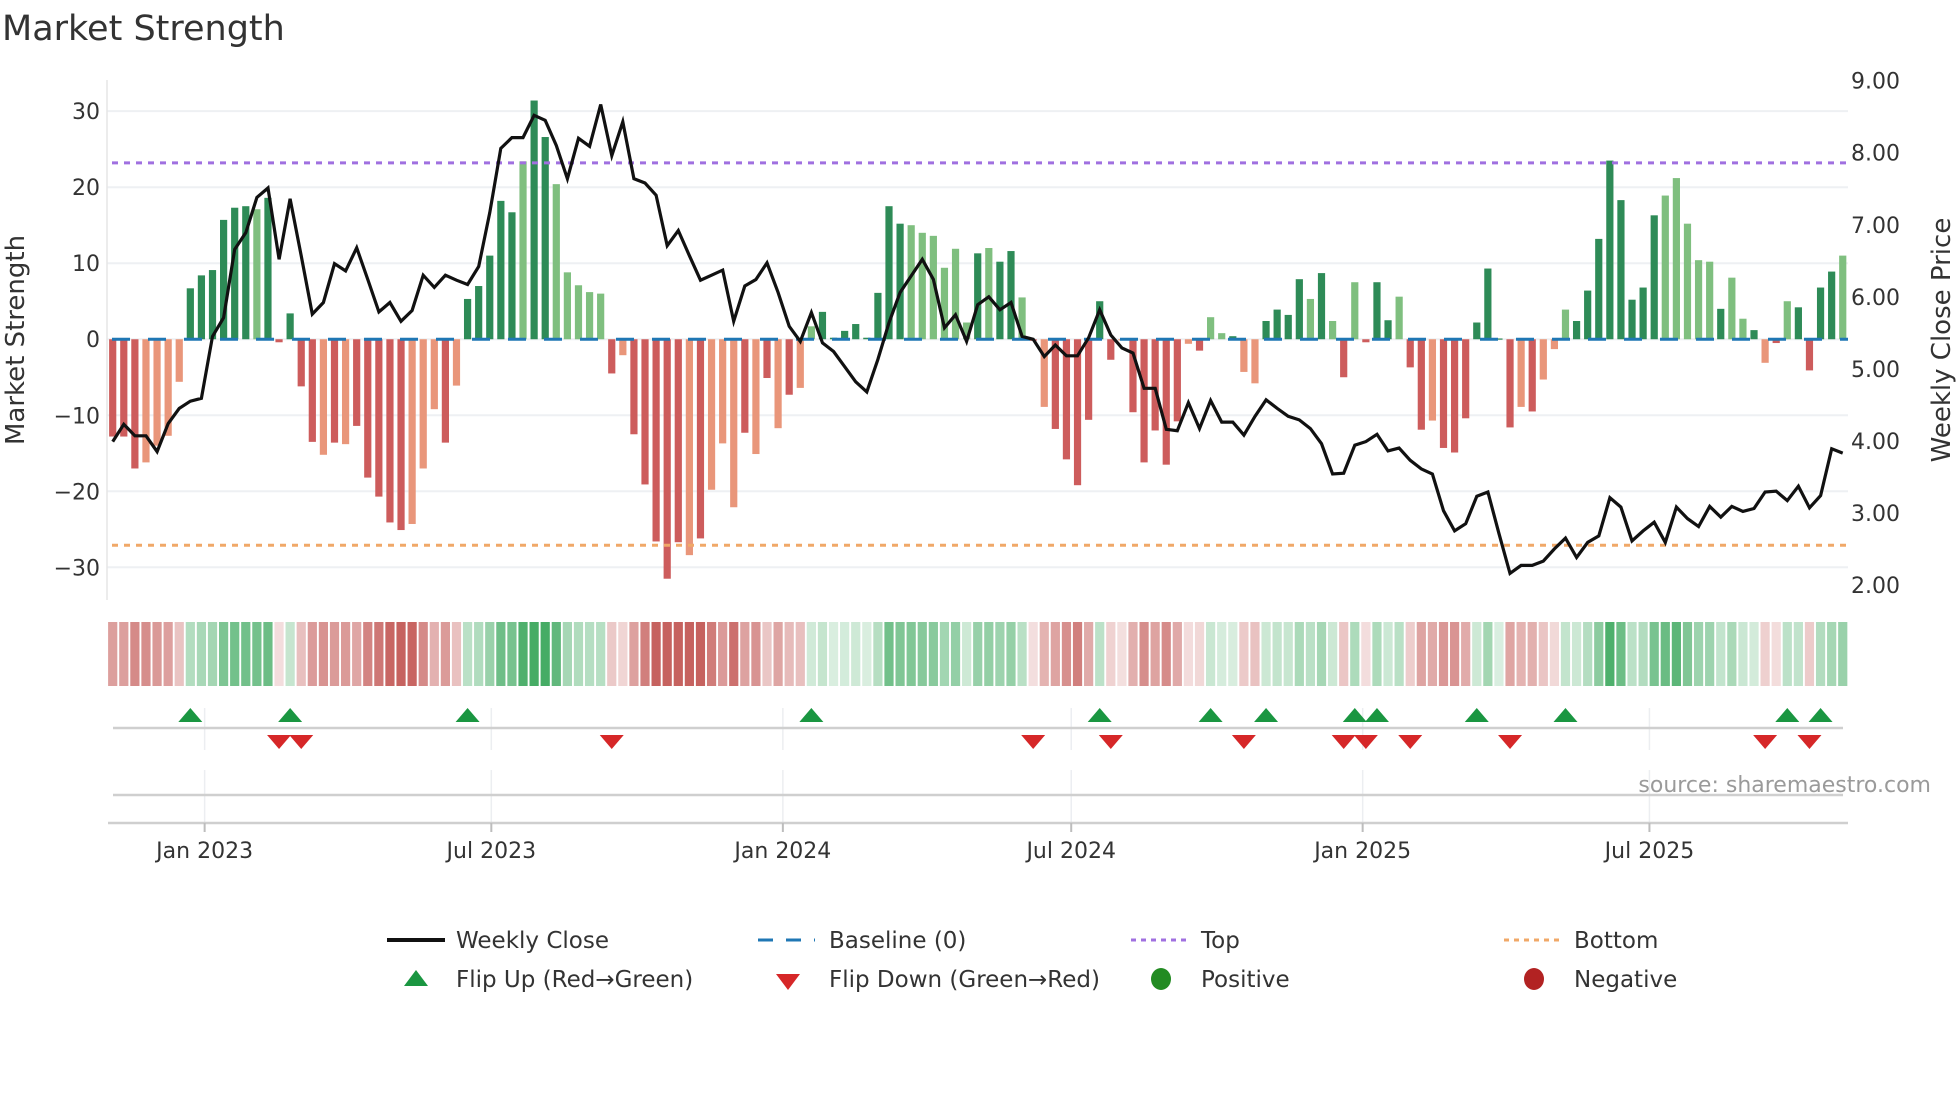 This screenshot has width=1960, height=1102. I want to click on y2-tick-label: 7.00, so click(1875, 226).